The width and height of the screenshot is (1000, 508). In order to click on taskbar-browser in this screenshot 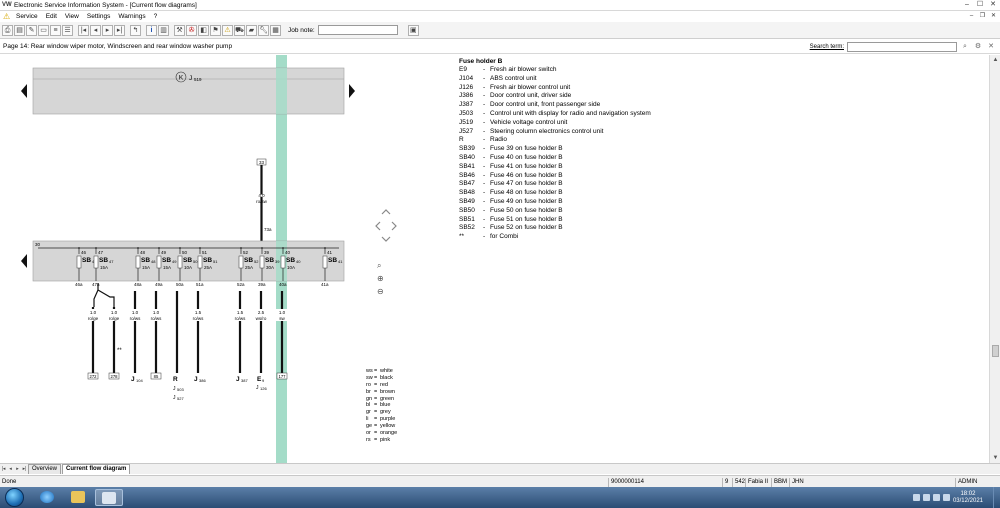, I will do `click(47, 497)`.